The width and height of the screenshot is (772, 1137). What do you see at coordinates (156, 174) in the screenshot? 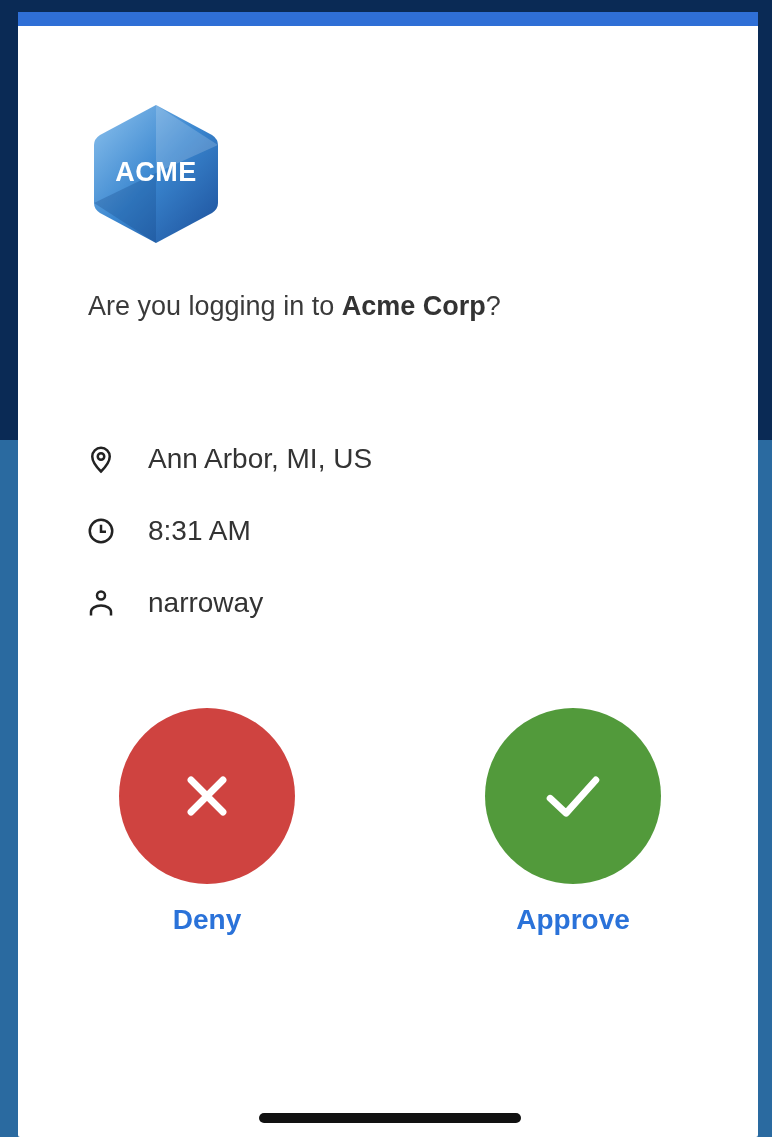
I see `acme-logo: ACME` at bounding box center [156, 174].